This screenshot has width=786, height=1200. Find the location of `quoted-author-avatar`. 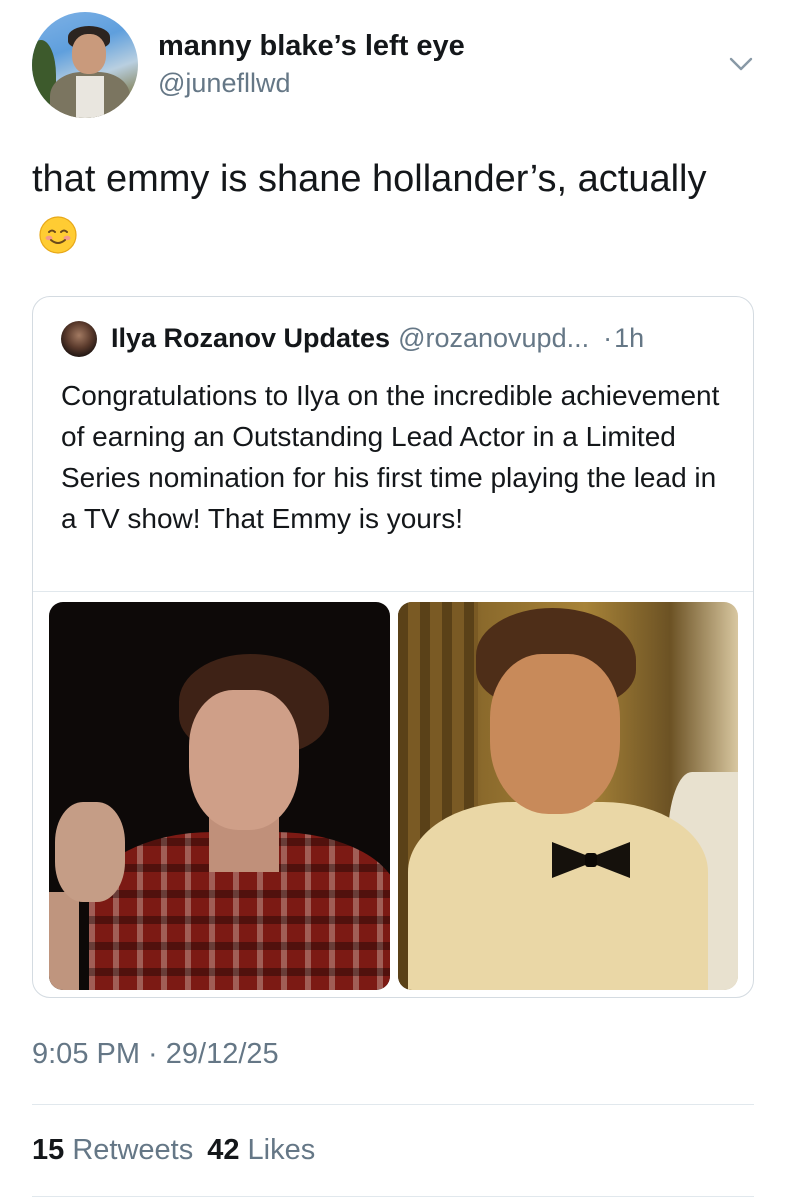

quoted-author-avatar is located at coordinates (79, 339).